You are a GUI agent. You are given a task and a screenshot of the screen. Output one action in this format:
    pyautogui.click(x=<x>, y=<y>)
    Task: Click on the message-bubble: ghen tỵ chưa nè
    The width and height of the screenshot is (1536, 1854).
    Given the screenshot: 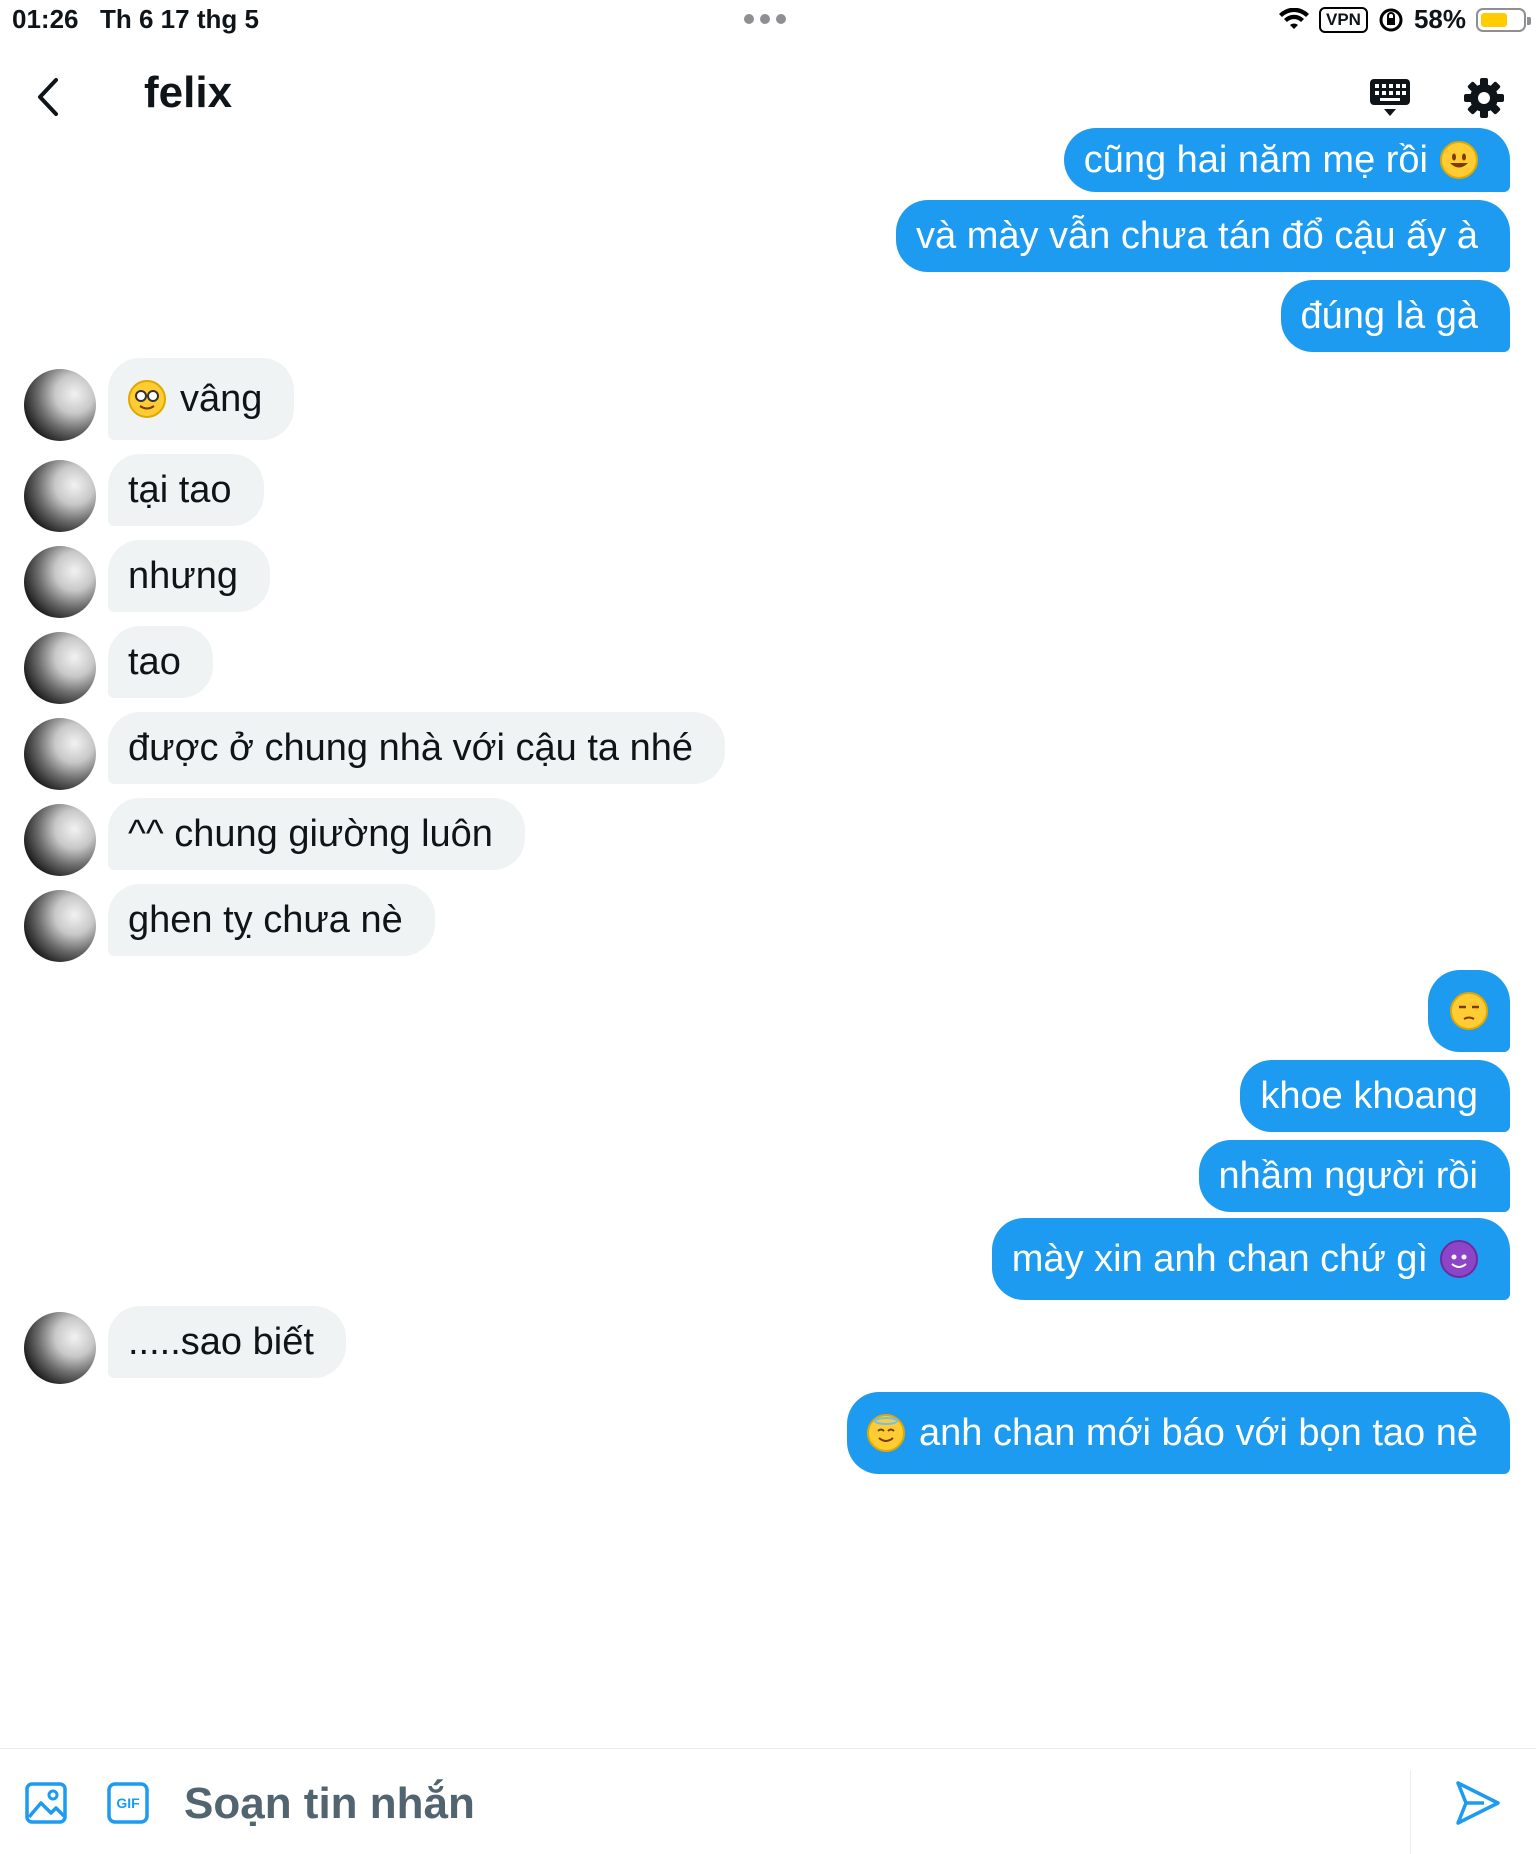 What is the action you would take?
    pyautogui.click(x=271, y=920)
    